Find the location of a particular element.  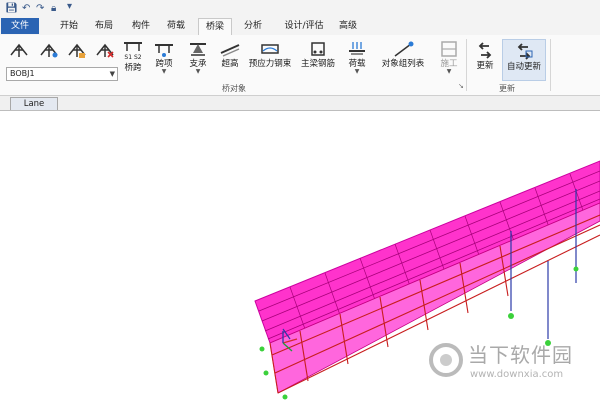

tab-file: 文件 is located at coordinates (20, 26).